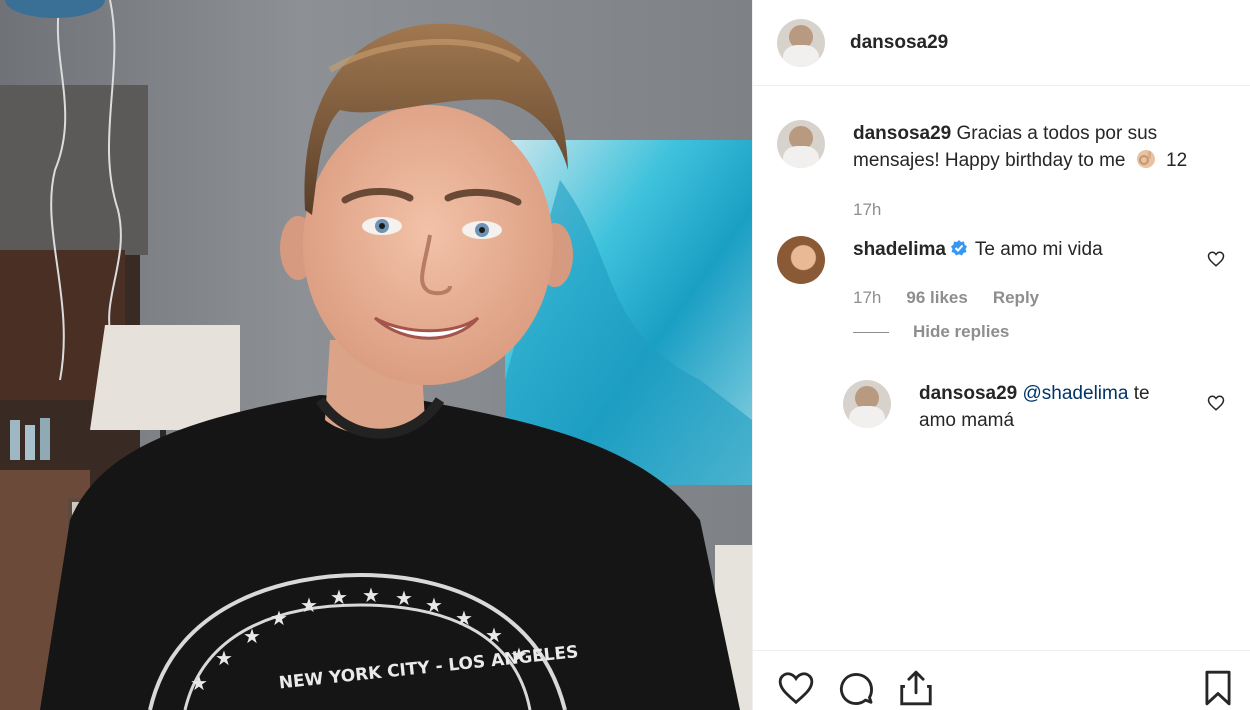  I want to click on caption-line2: mensajes! Happy birthday to me, so click(989, 160).